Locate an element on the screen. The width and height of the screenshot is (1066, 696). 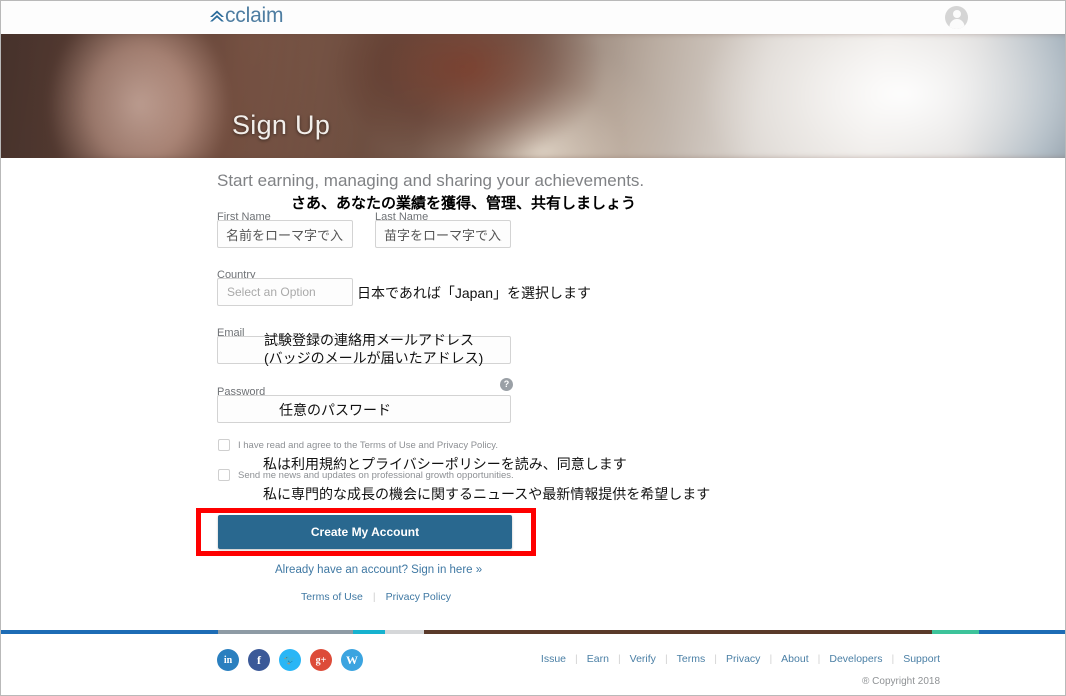
email-annotation-jp-line2: (バッジのメールが届いたアドレス) is located at coordinates (374, 358).